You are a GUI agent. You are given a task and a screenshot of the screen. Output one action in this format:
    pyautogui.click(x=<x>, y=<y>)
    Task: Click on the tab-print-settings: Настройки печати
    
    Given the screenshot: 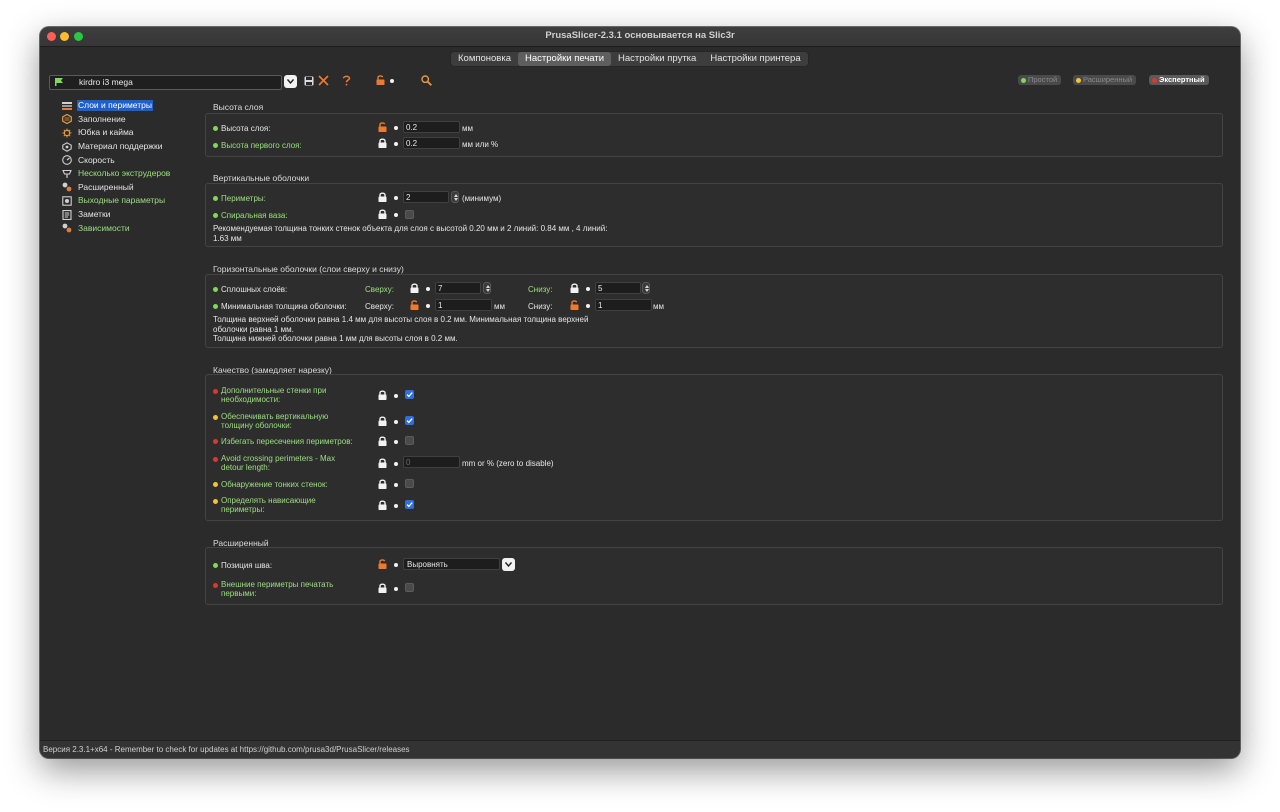 What is the action you would take?
    pyautogui.click(x=565, y=59)
    